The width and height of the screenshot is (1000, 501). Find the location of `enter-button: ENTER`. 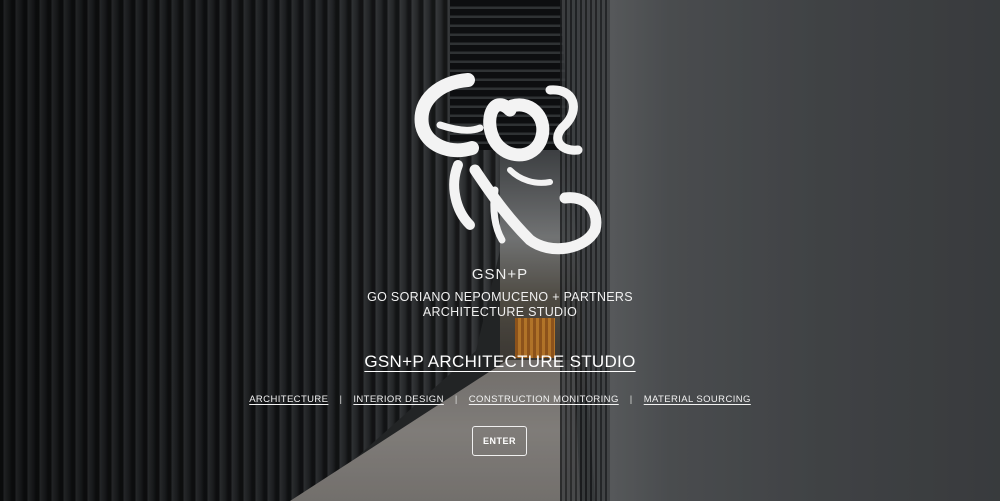

enter-button: ENTER is located at coordinates (499, 441).